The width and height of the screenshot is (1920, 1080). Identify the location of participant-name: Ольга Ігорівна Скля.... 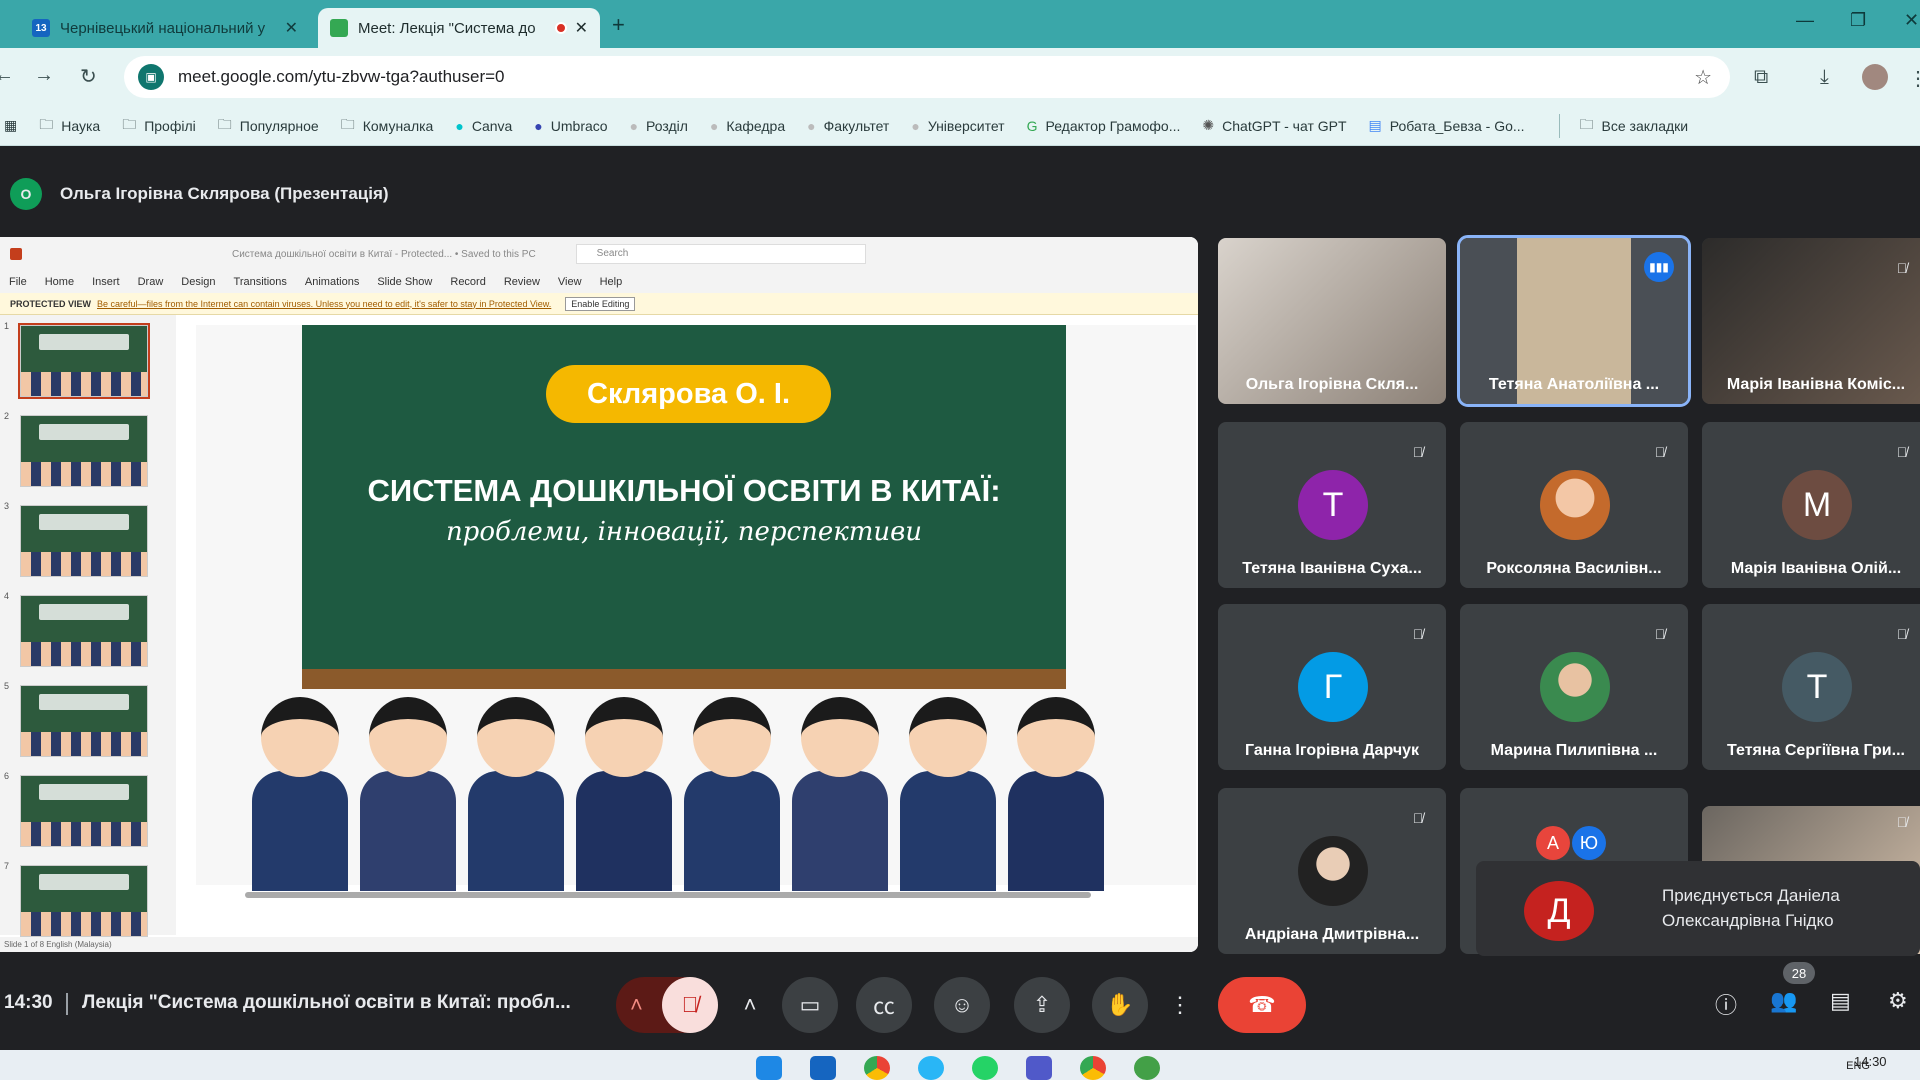
(1332, 384).